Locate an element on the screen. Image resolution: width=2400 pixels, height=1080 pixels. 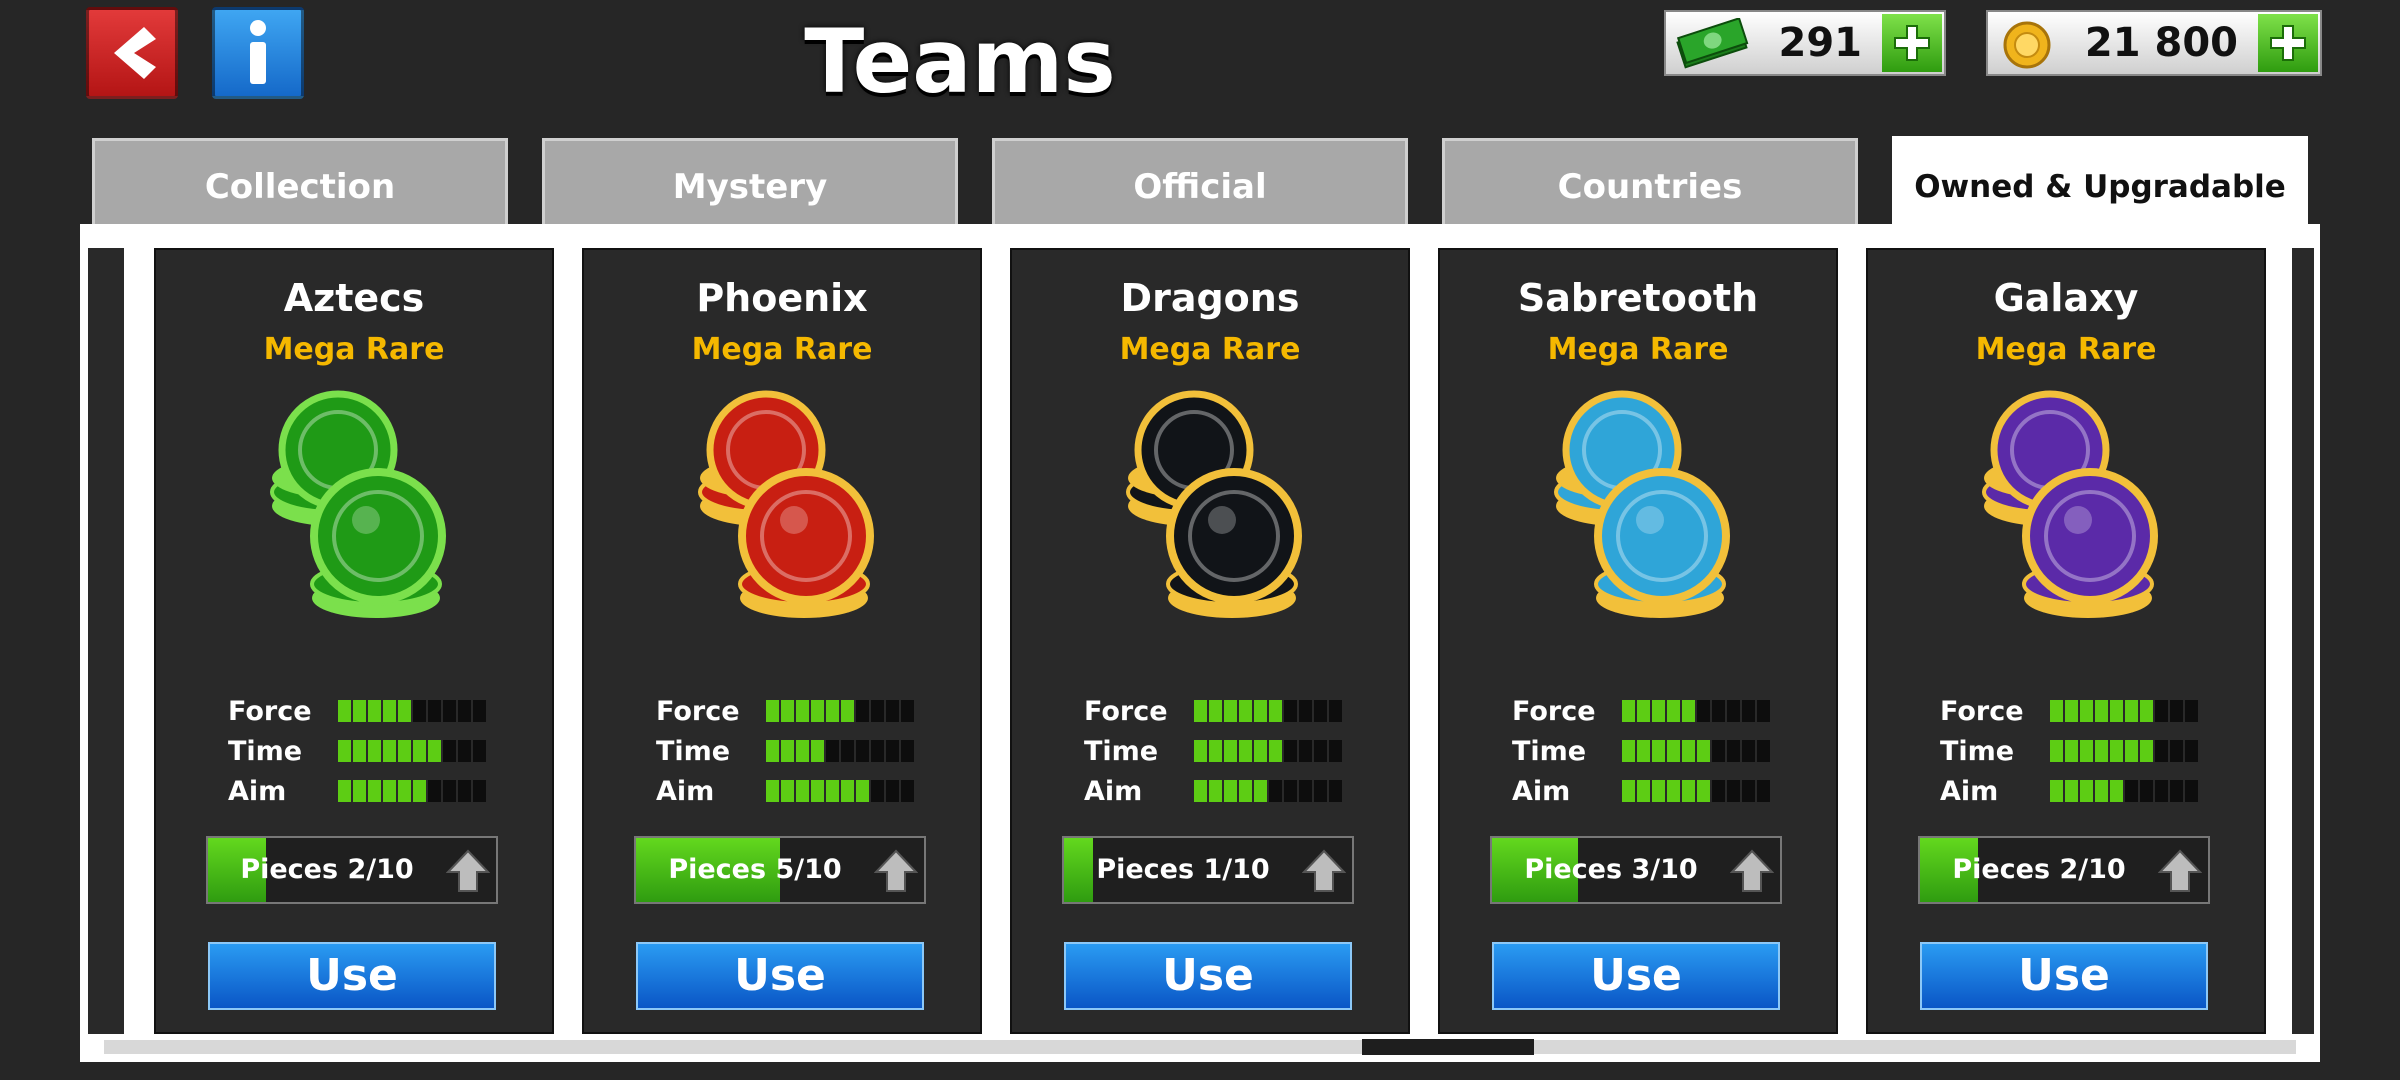
add-coins-button is located at coordinates (2288, 43).